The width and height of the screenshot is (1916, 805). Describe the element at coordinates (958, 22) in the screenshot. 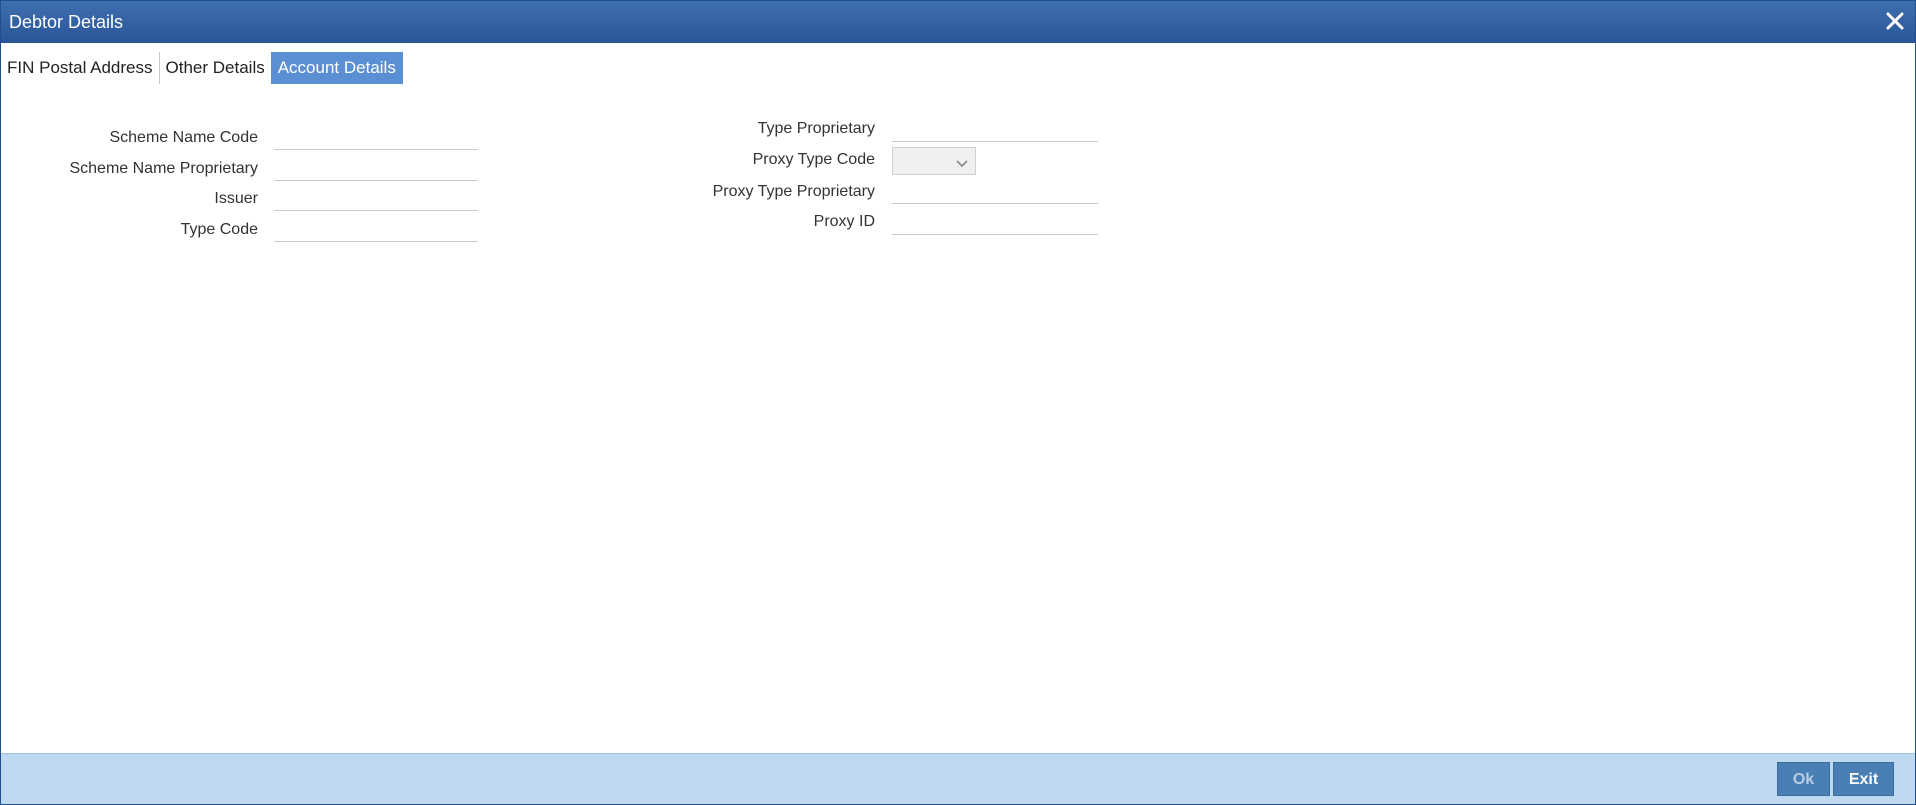

I see `dialog-titlebar: Debtor Details` at that location.